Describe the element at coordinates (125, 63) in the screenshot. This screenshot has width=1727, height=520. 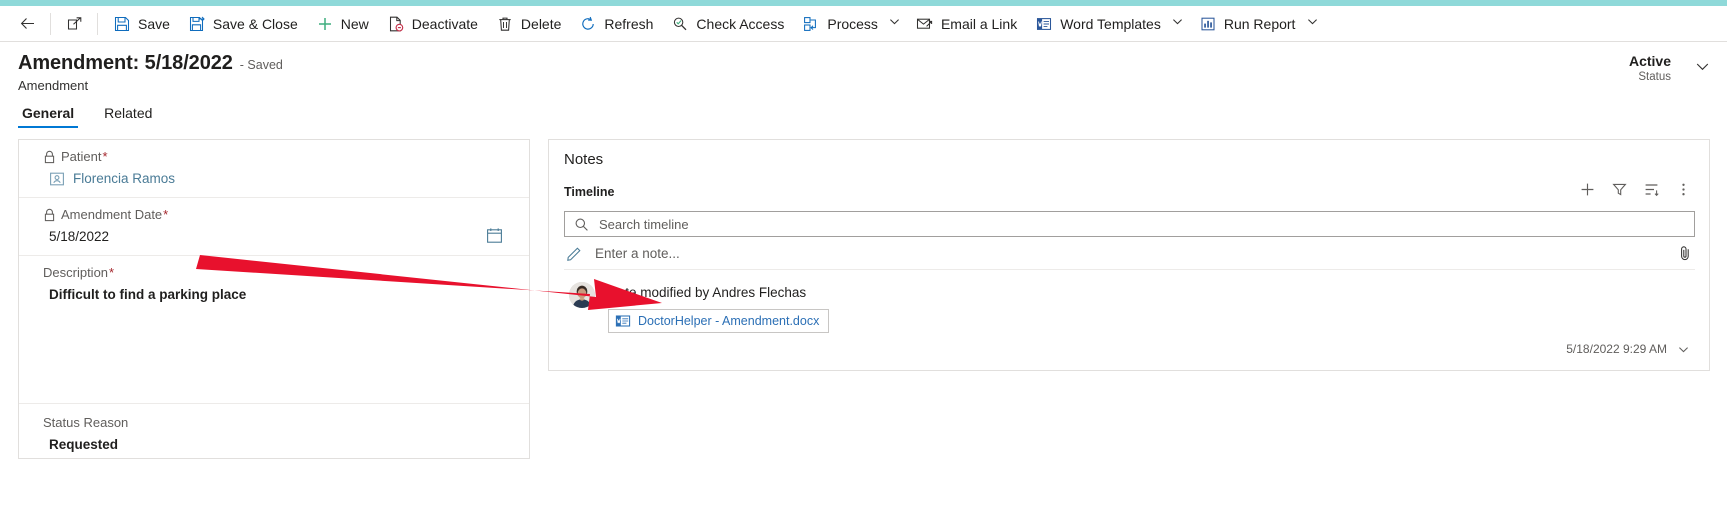
I see `page-title-text: Amendment: 5/18/2022` at that location.